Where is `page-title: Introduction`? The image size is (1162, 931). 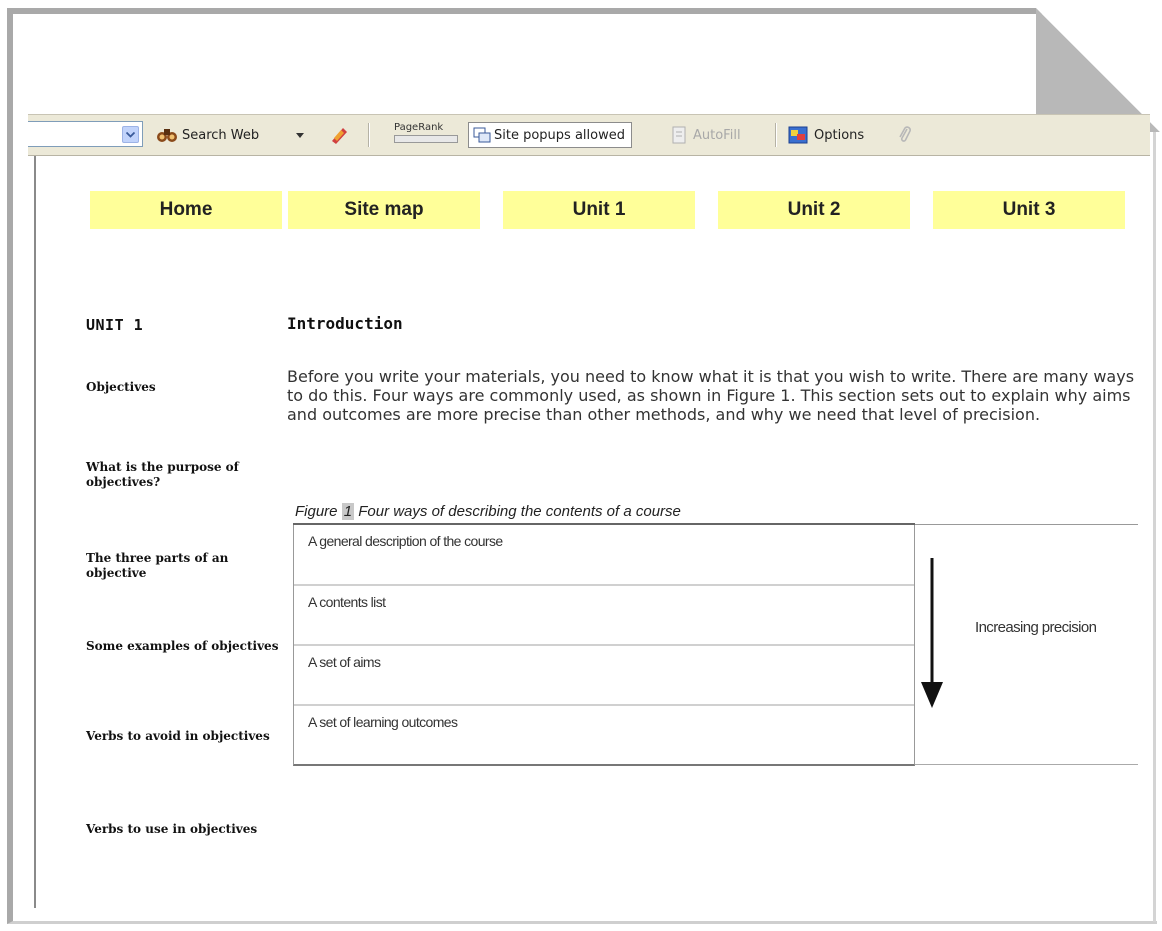 page-title: Introduction is located at coordinates (345, 323).